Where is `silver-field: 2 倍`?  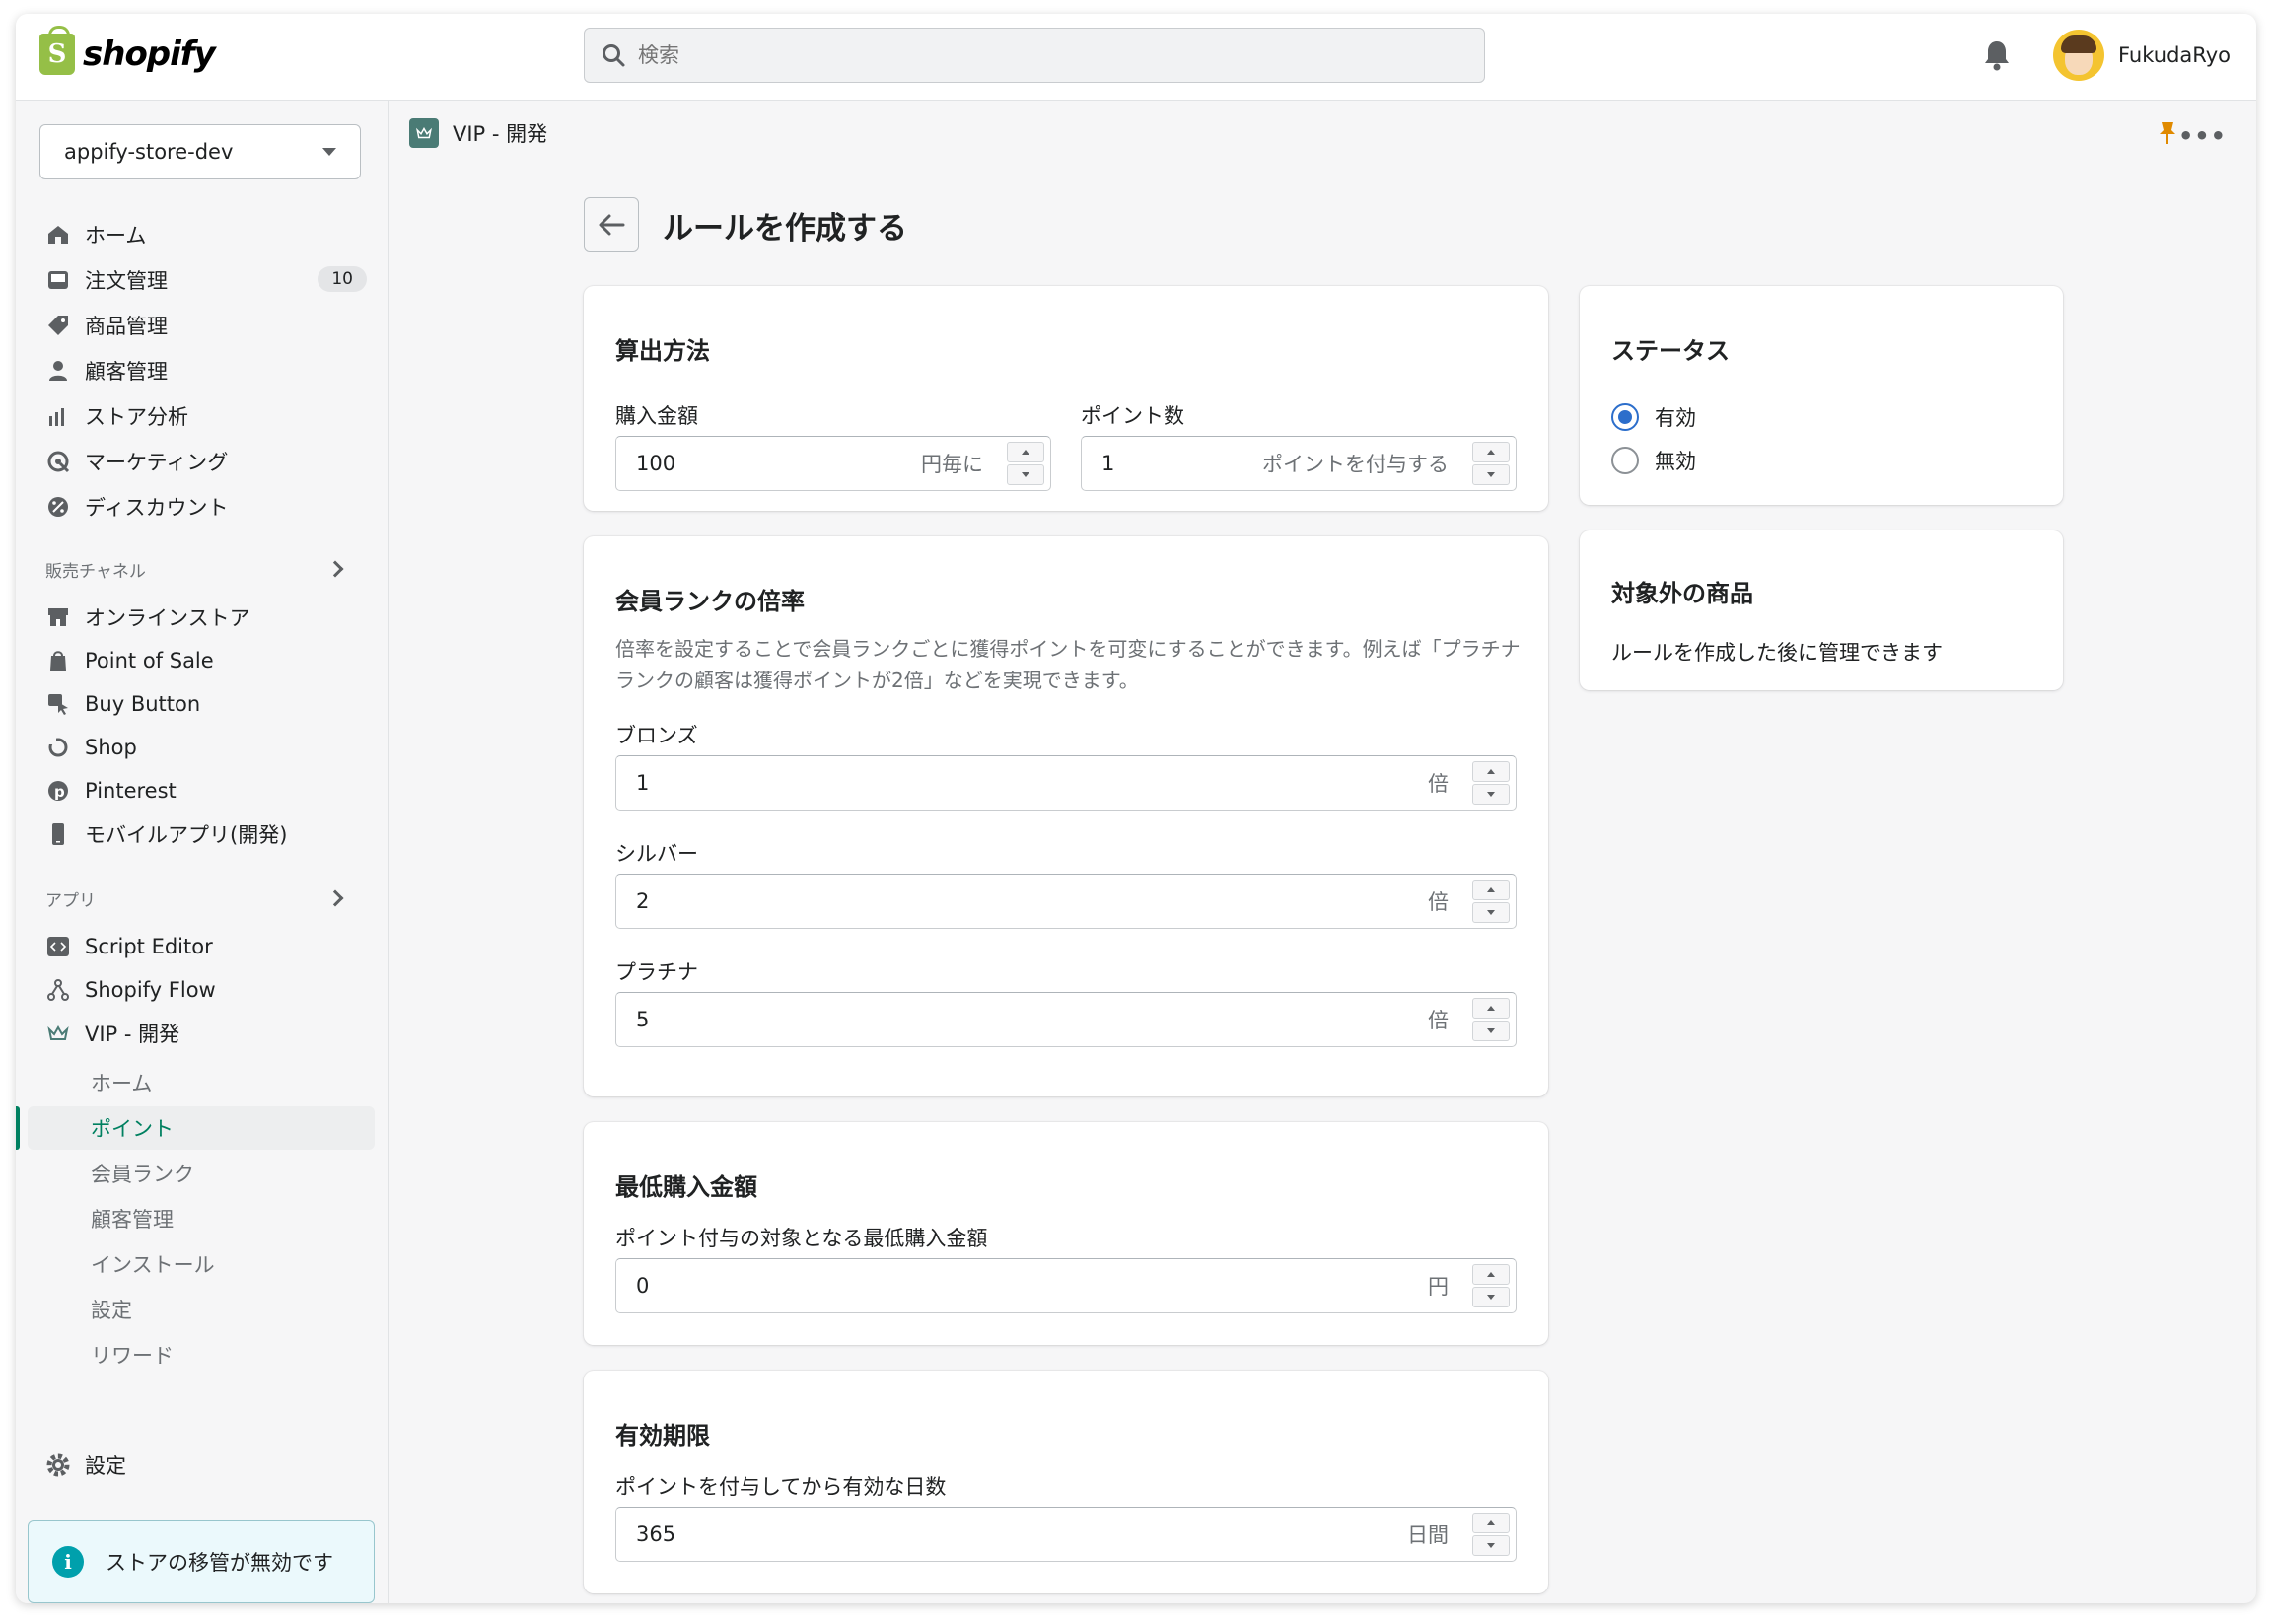
silver-field: 2 倍 is located at coordinates (1066, 901).